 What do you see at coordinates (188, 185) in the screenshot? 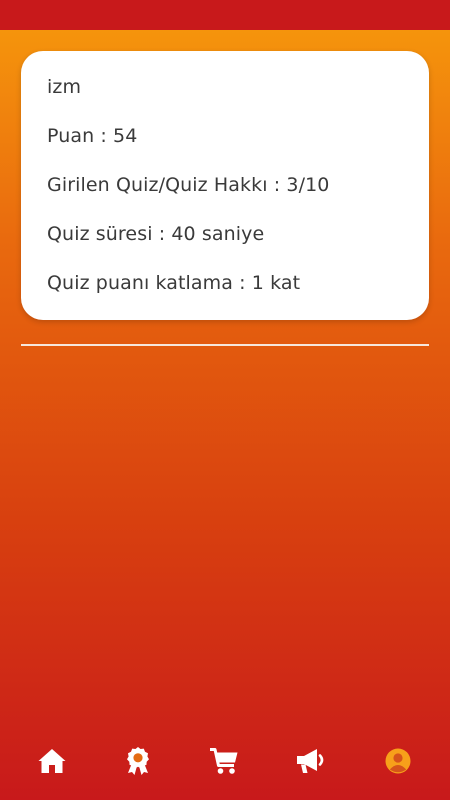
I see `quiz-entries-label: Girilen Quiz/Quiz Hakkı : 3/10` at bounding box center [188, 185].